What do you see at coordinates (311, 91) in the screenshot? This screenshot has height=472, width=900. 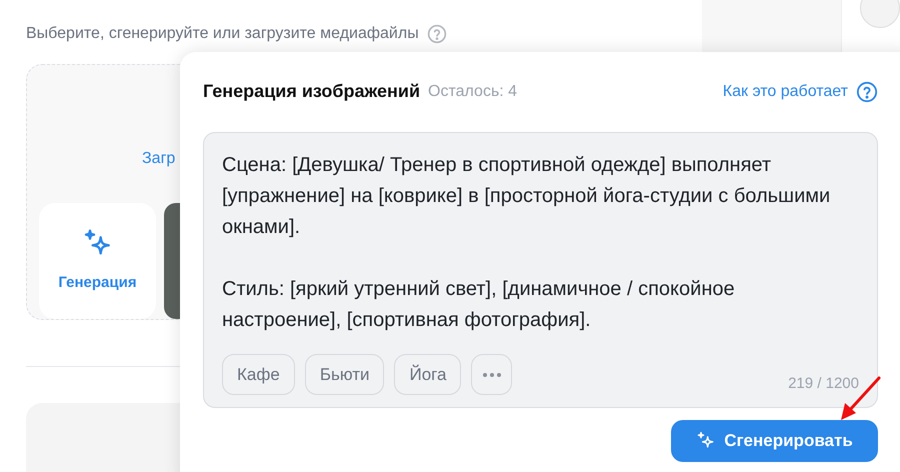 I see `popup-title: Генерация изображений` at bounding box center [311, 91].